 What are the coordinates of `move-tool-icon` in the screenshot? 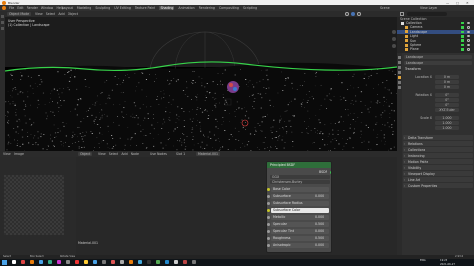 It's located at (2, 28).